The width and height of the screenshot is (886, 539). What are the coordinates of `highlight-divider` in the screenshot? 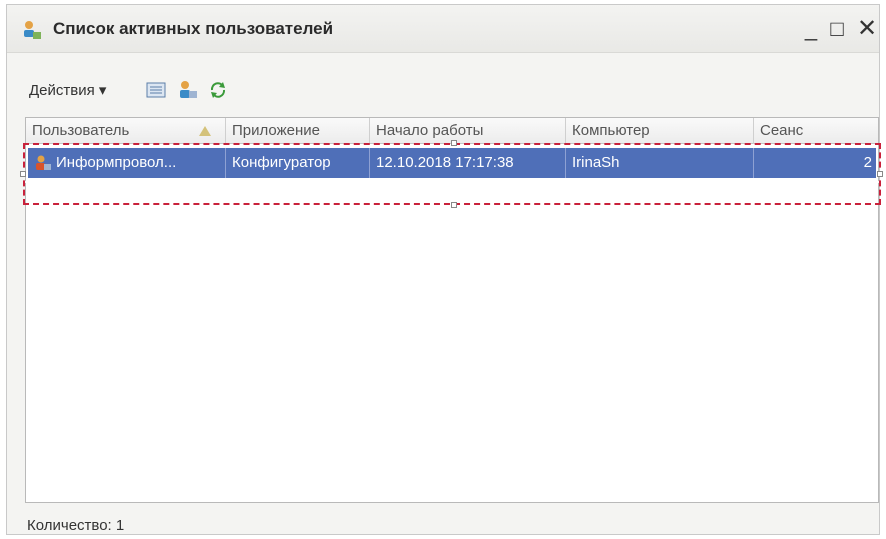 It's located at (452, 182).